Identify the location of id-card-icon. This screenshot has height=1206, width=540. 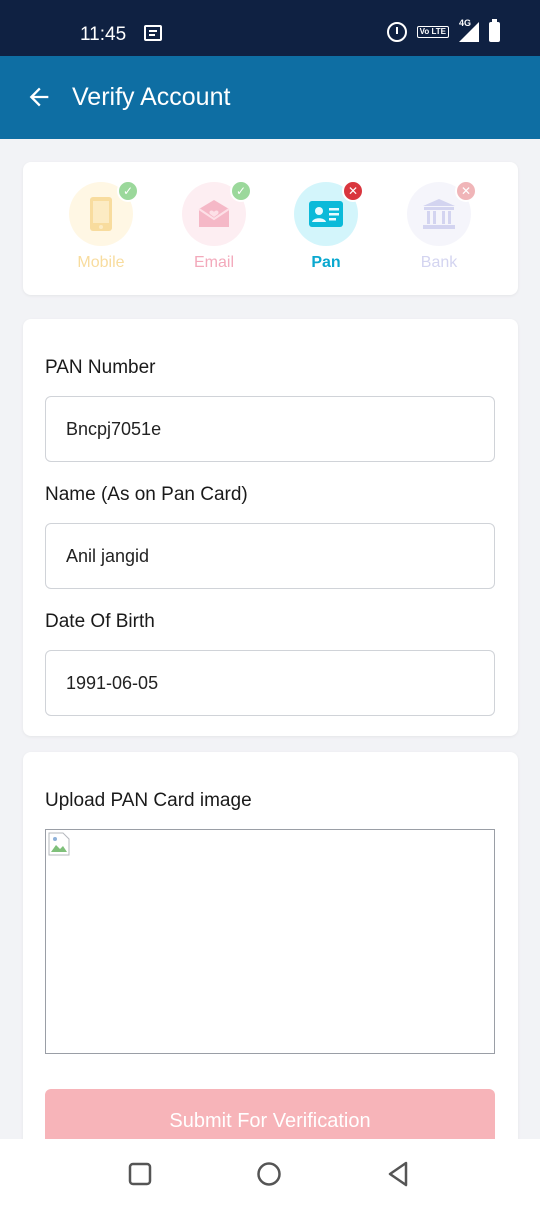
(326, 214).